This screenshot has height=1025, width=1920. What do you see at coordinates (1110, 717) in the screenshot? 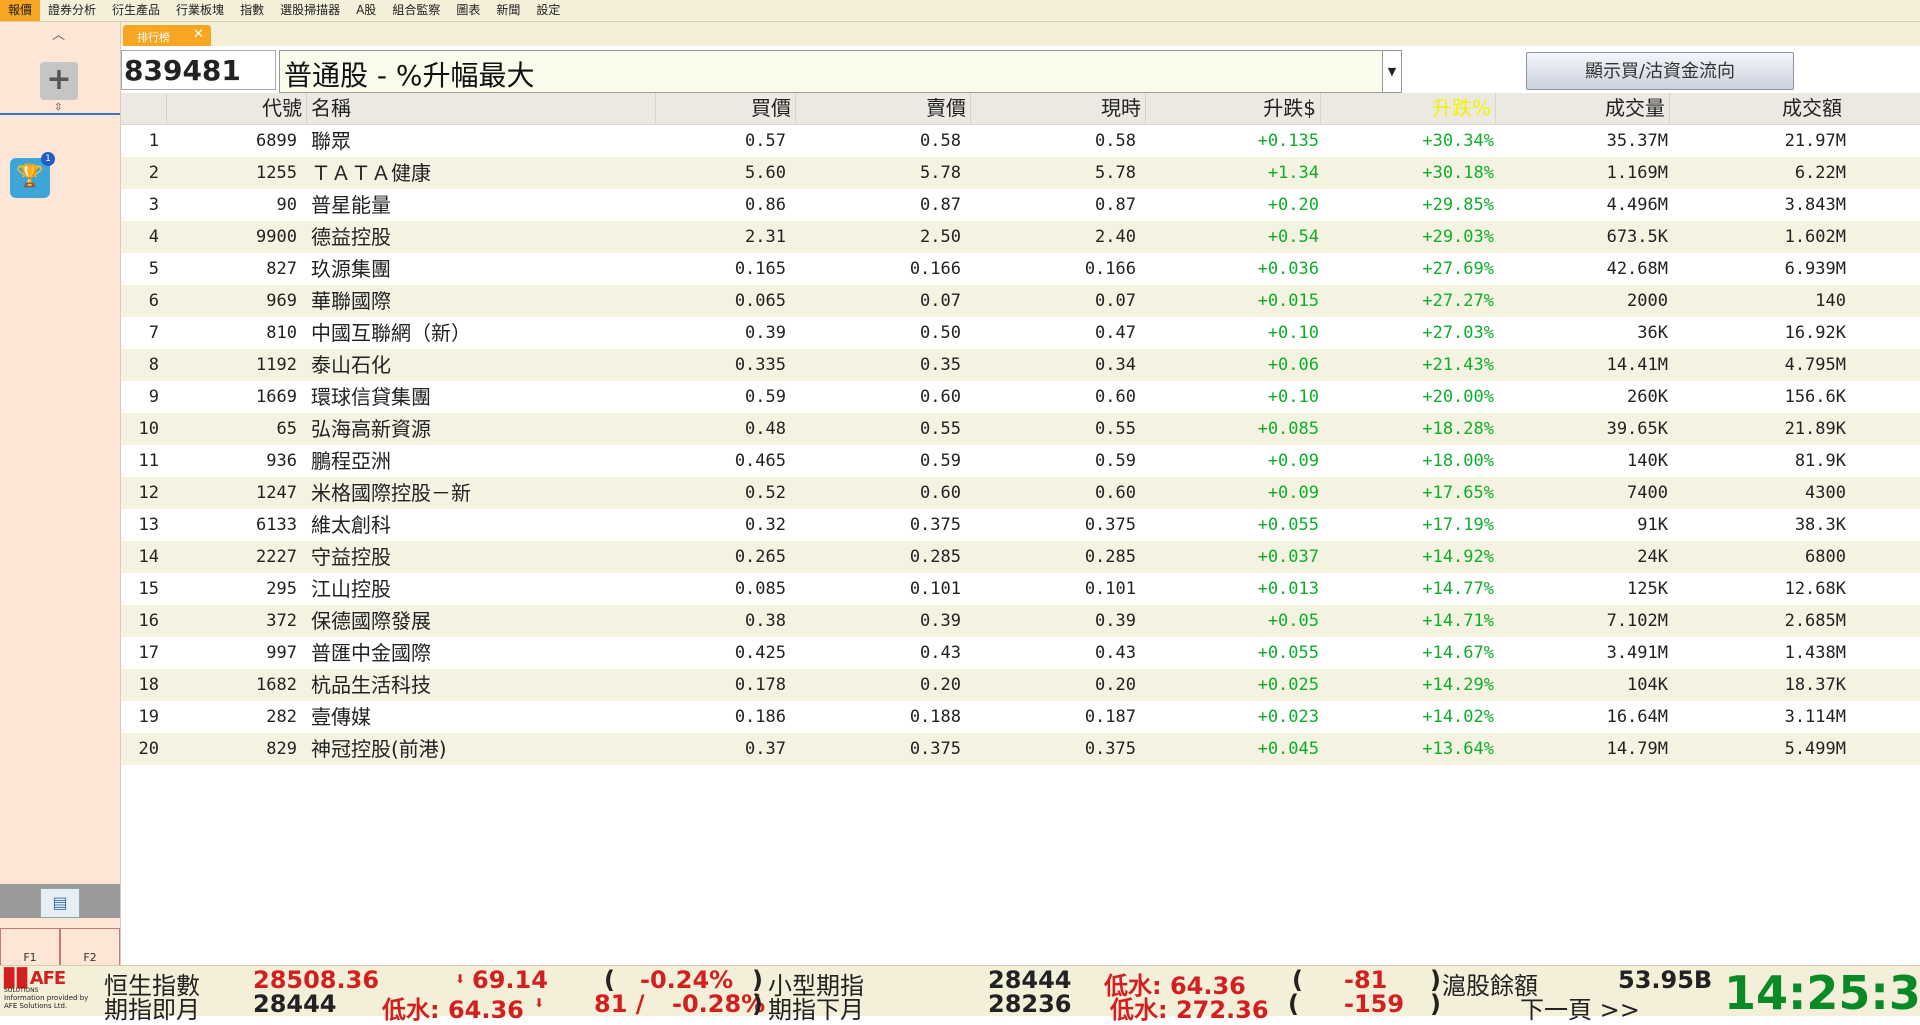
I see `last-cell: 0.187` at bounding box center [1110, 717].